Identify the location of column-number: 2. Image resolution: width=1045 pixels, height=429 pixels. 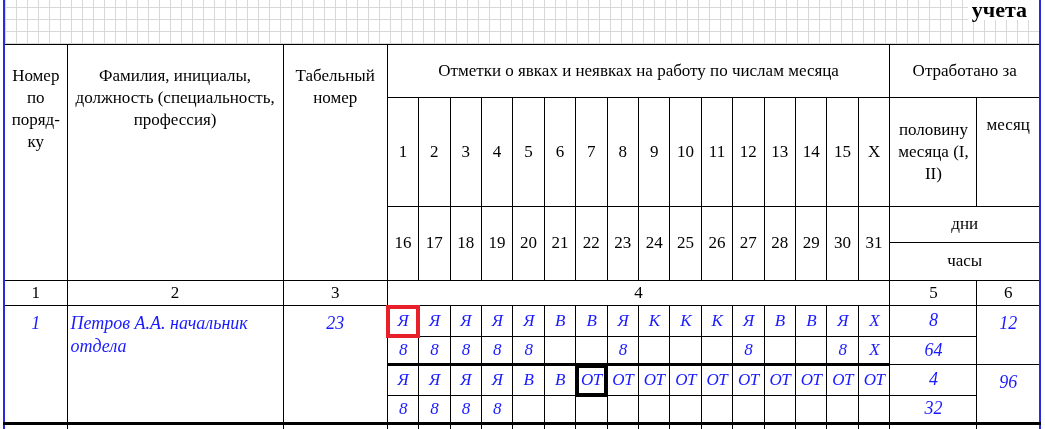
(175, 293).